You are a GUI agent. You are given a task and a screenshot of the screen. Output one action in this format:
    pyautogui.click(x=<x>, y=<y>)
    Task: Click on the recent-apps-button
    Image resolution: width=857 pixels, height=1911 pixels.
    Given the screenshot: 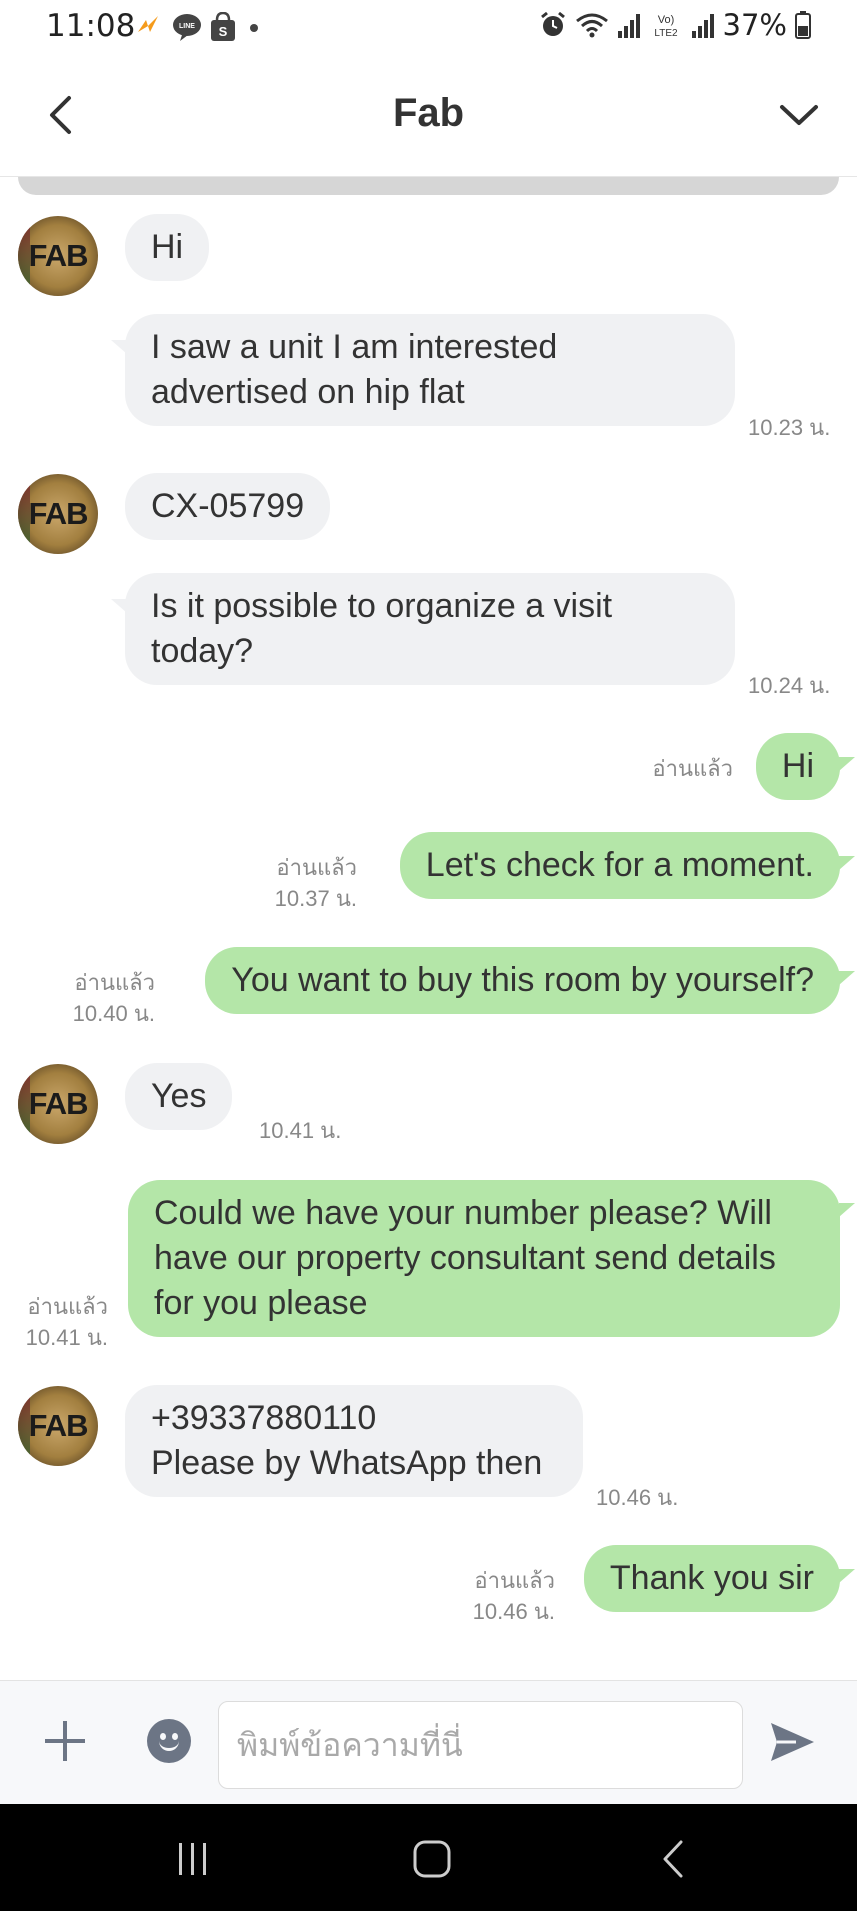 What is the action you would take?
    pyautogui.click(x=193, y=1859)
    